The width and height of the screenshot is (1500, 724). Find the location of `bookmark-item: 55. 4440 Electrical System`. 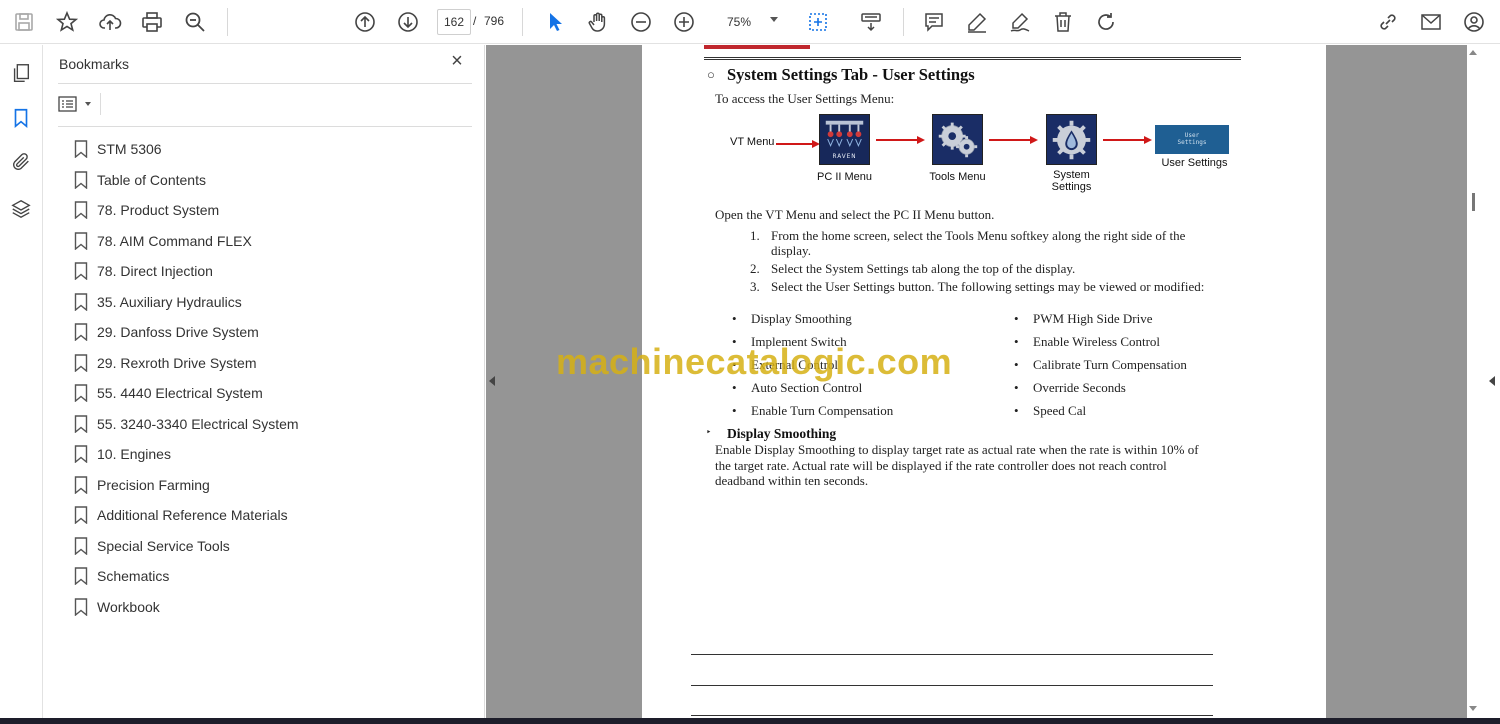

bookmark-item: 55. 4440 Electrical System is located at coordinates (274, 393).